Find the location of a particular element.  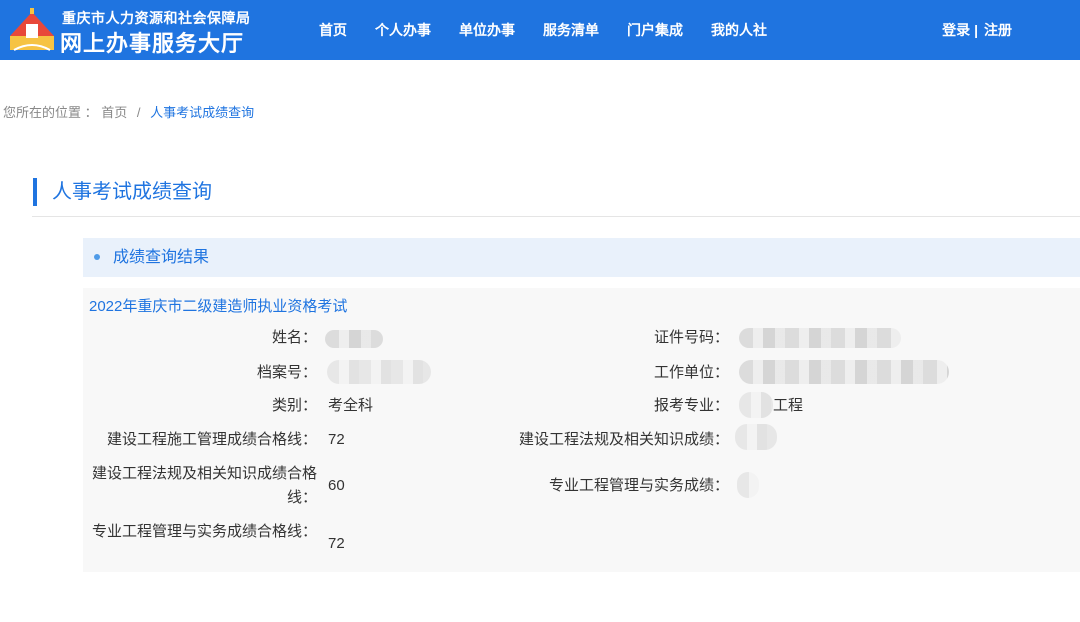

category-value: 考全科 is located at coordinates (351, 405).